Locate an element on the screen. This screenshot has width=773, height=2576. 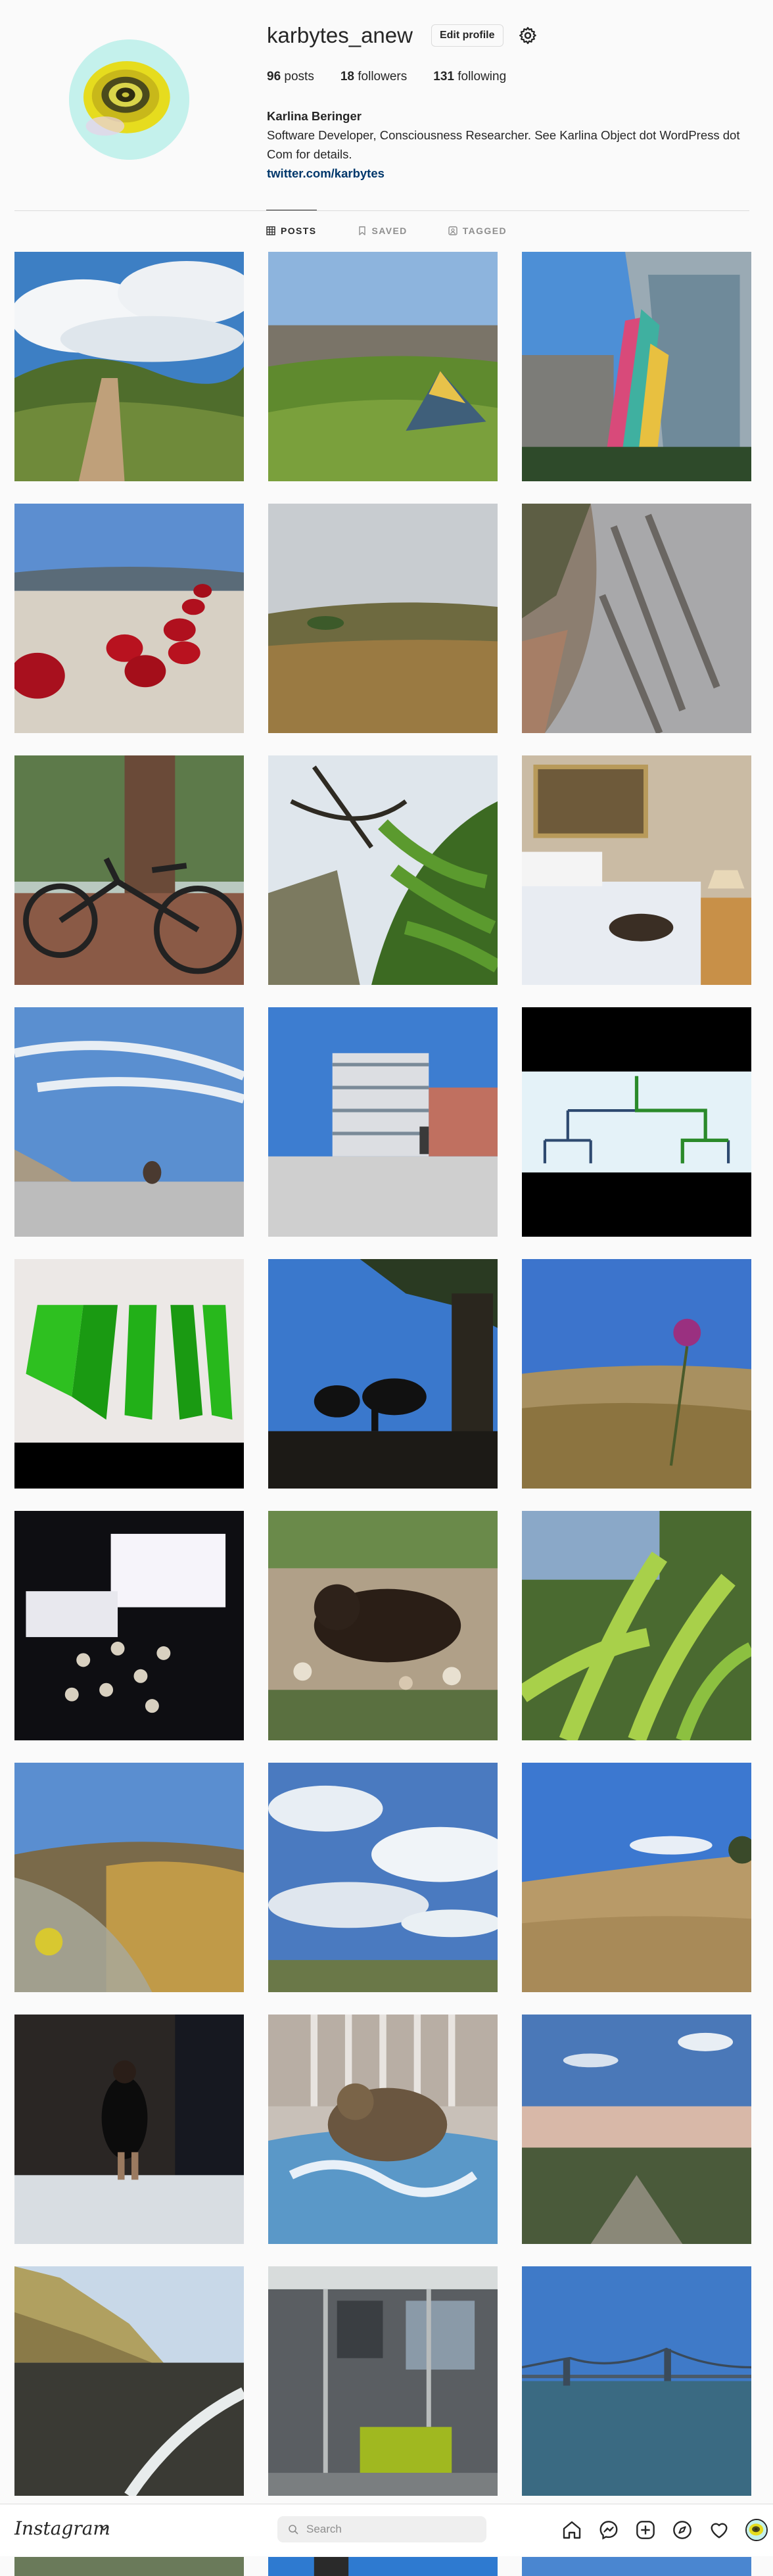
posts-label: posts is located at coordinates (299, 77).